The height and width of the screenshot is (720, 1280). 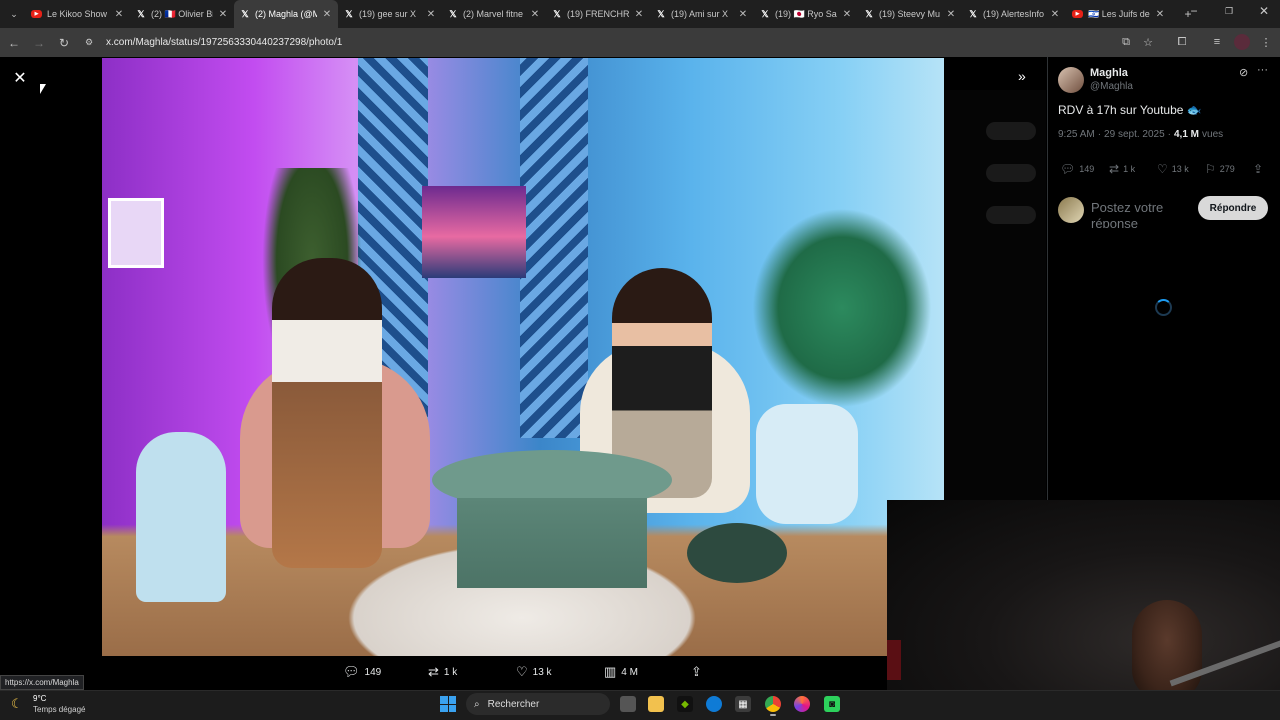 What do you see at coordinates (702, 14) in the screenshot?
I see `browser-tab: 𝕏 (19) Ami sur X ✕` at bounding box center [702, 14].